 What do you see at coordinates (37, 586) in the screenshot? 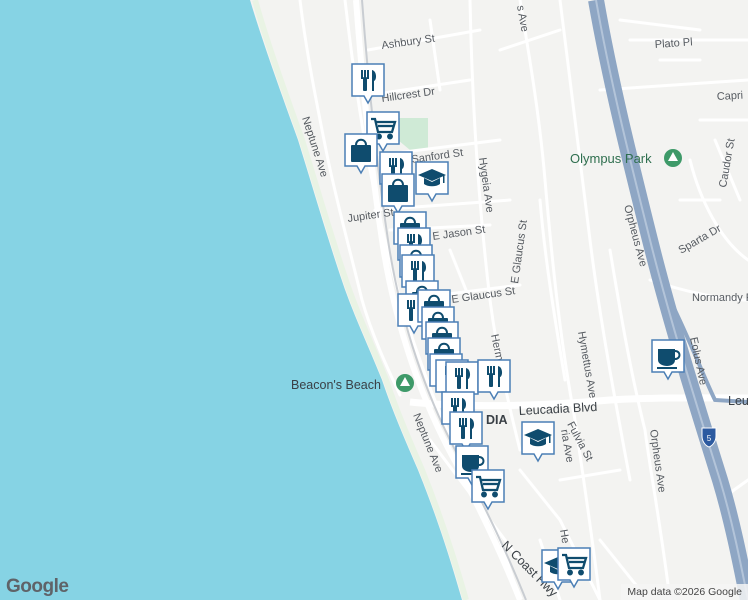
I see `google-logo: Google` at bounding box center [37, 586].